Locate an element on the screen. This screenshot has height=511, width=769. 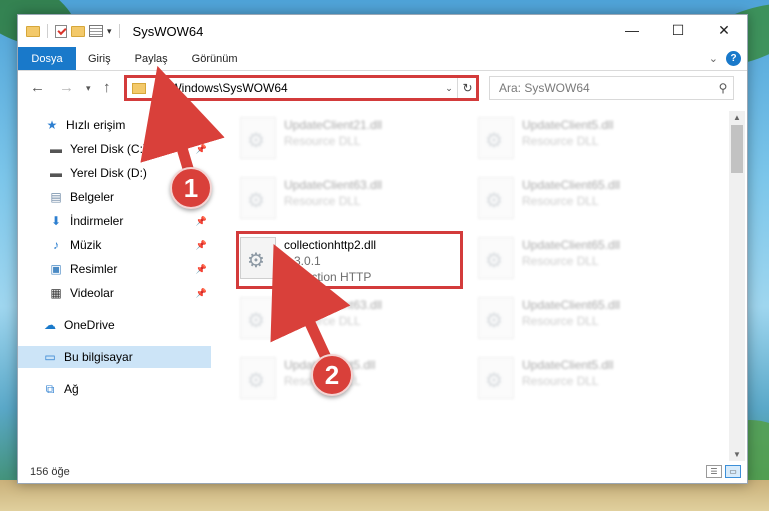
expand-ribbon-icon: ⌄ is located at coordinates (713, 58).